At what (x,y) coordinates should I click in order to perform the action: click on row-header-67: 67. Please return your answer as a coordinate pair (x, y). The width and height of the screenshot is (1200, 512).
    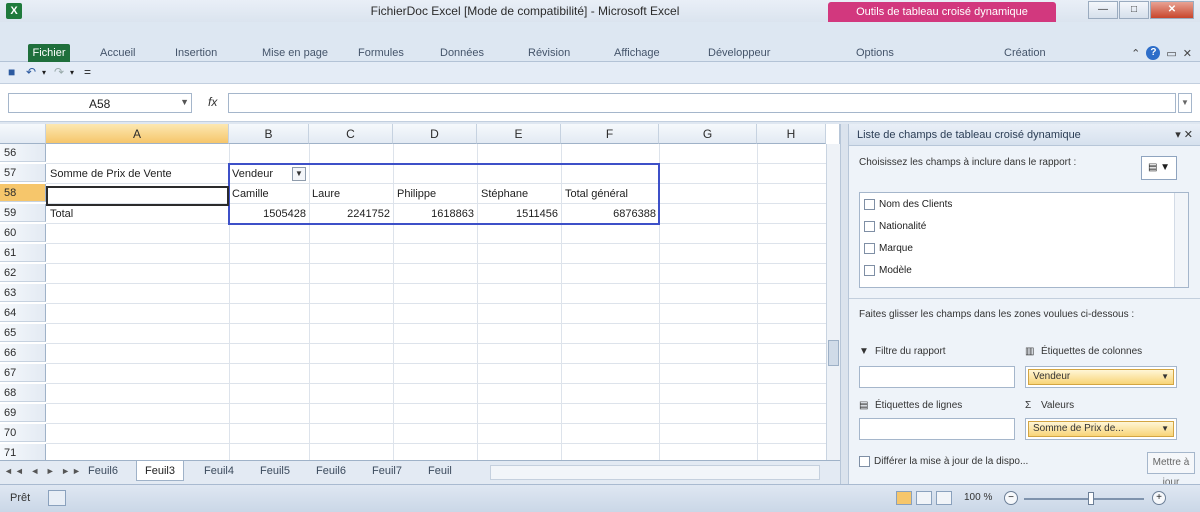
    Looking at the image, I should click on (23, 373).